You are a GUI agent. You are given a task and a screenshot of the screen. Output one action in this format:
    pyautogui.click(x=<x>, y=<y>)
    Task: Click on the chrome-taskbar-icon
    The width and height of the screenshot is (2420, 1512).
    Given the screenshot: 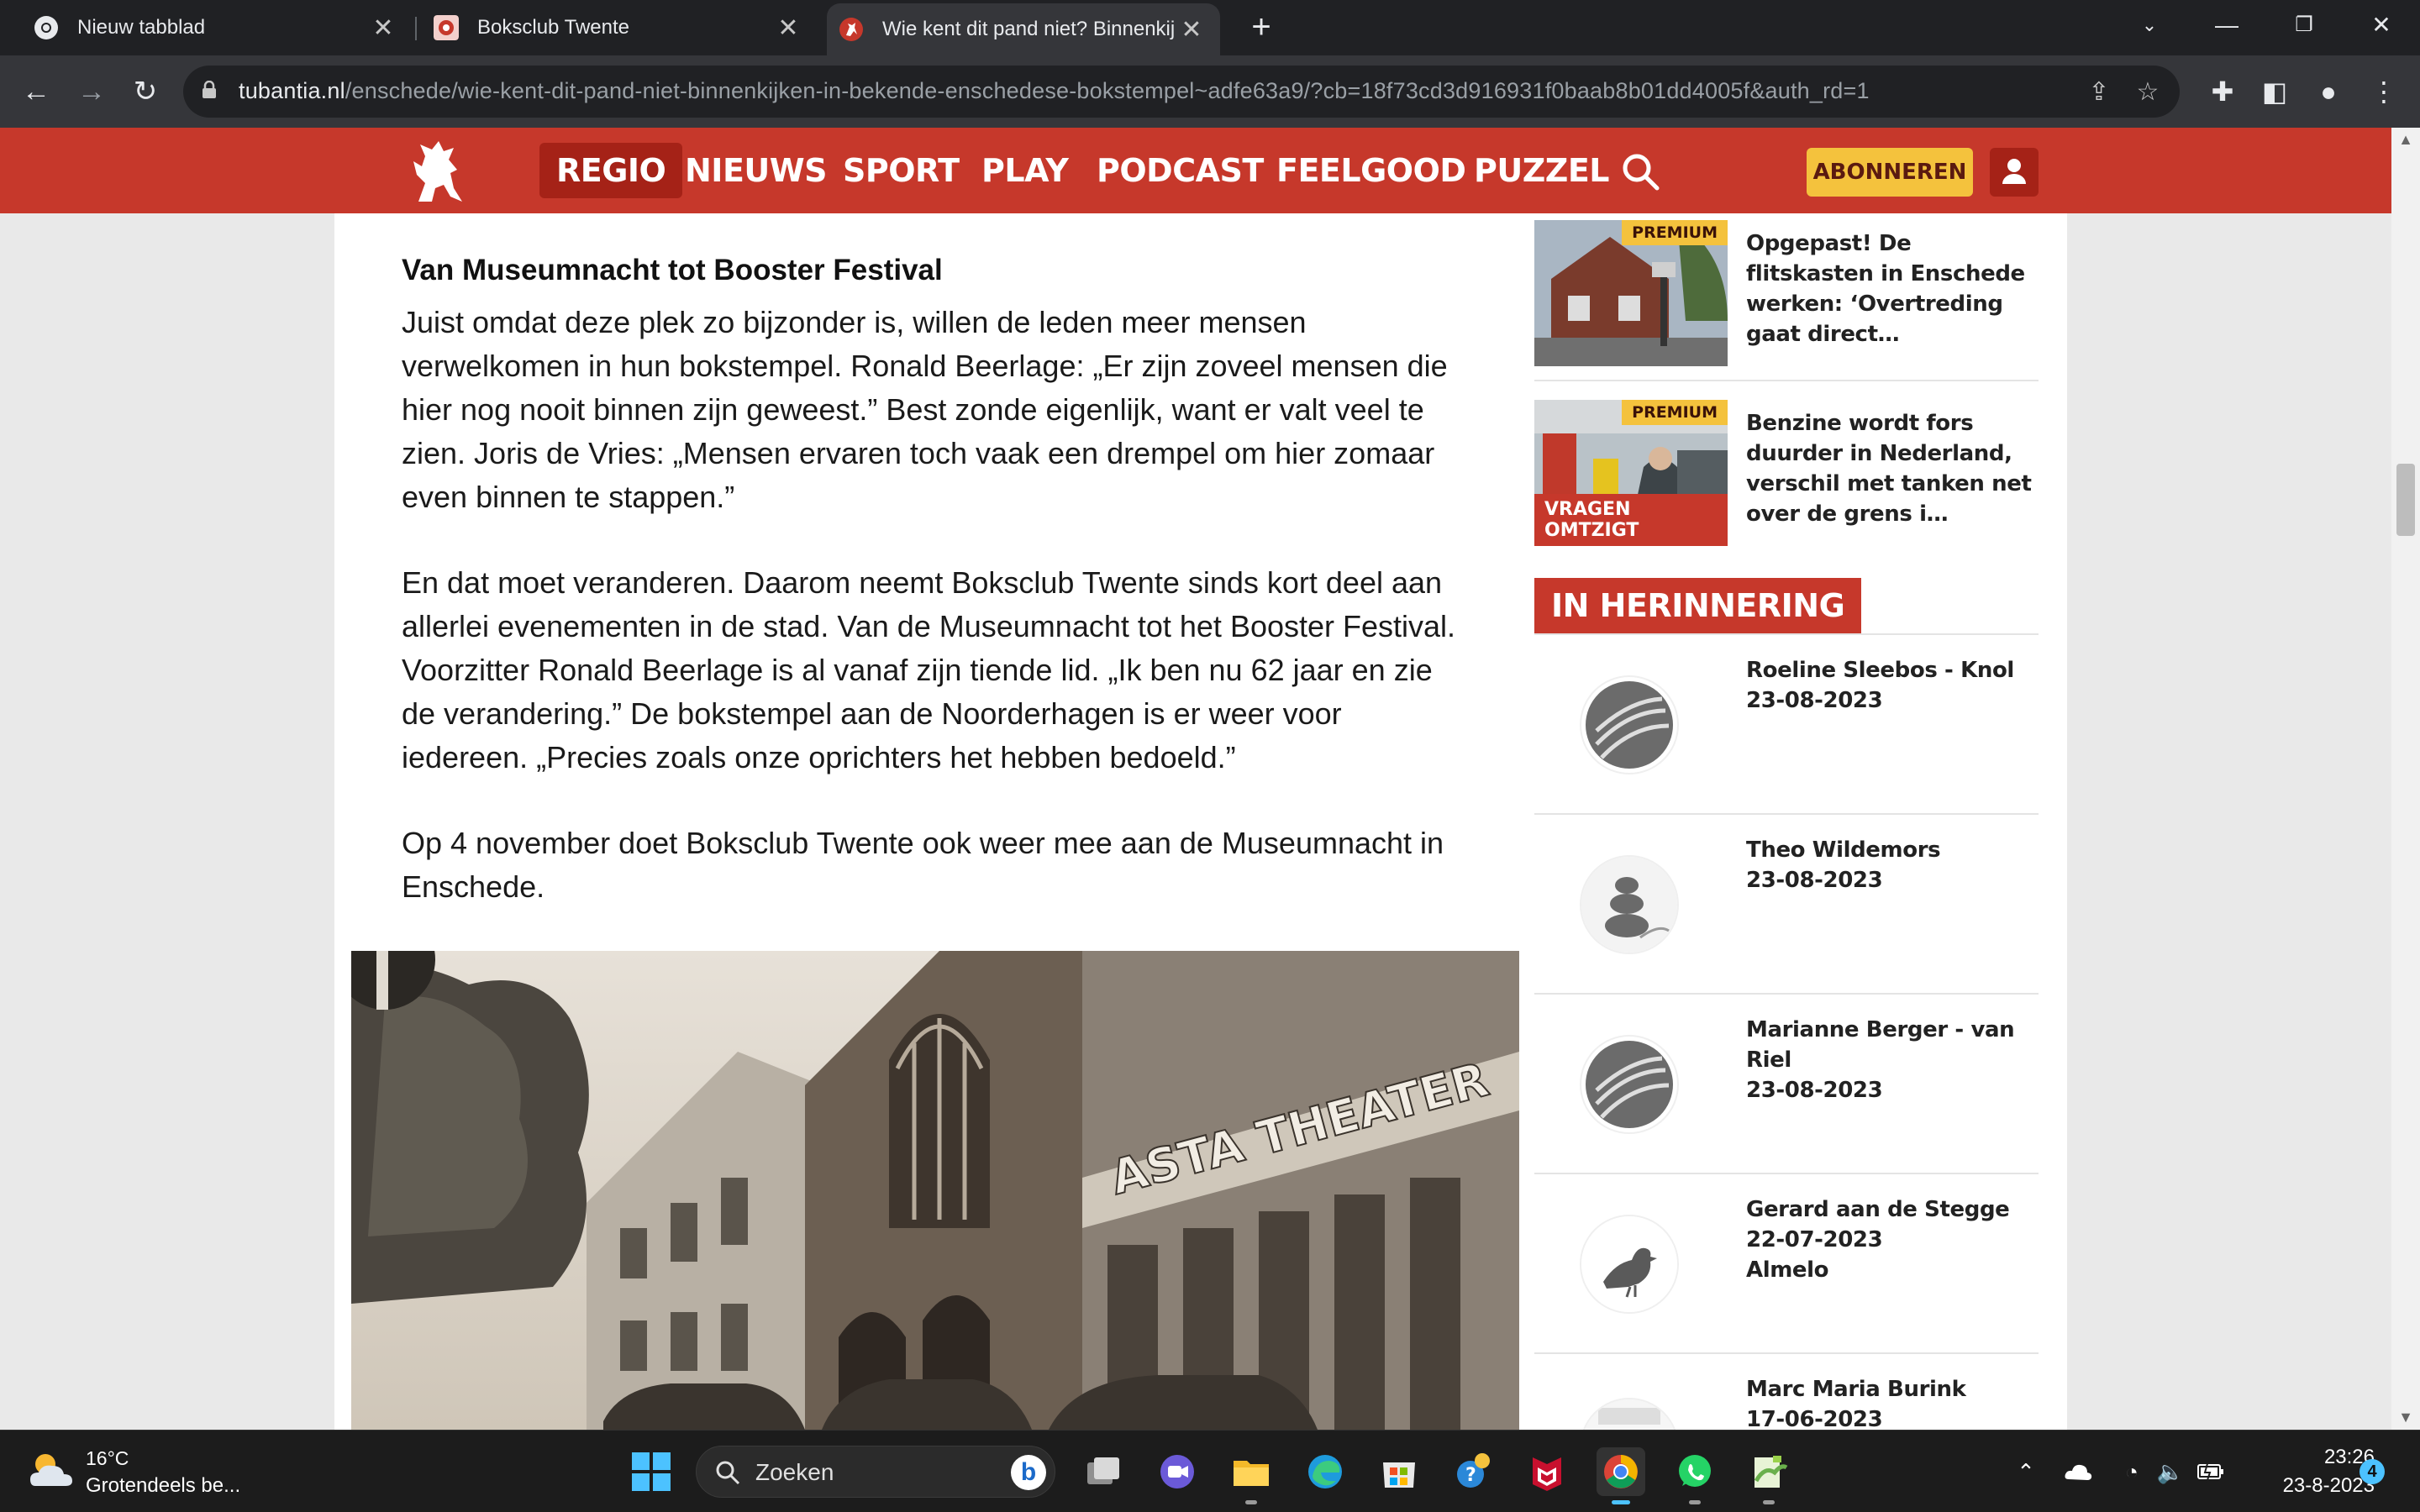 What is the action you would take?
    pyautogui.click(x=1621, y=1475)
    